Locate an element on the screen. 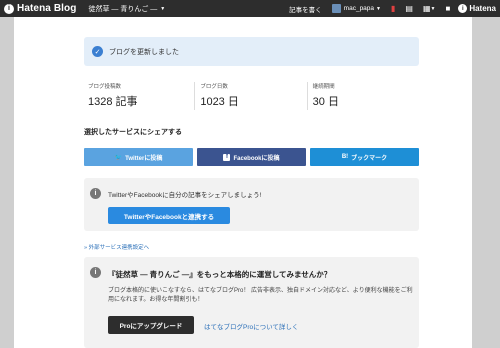 Image resolution: width=500 pixels, height=348 pixels. pro-promo-title: 『徒然草 ― 青りんご ―』をもっと本格的に運営してみませんか？ is located at coordinates (220, 274).